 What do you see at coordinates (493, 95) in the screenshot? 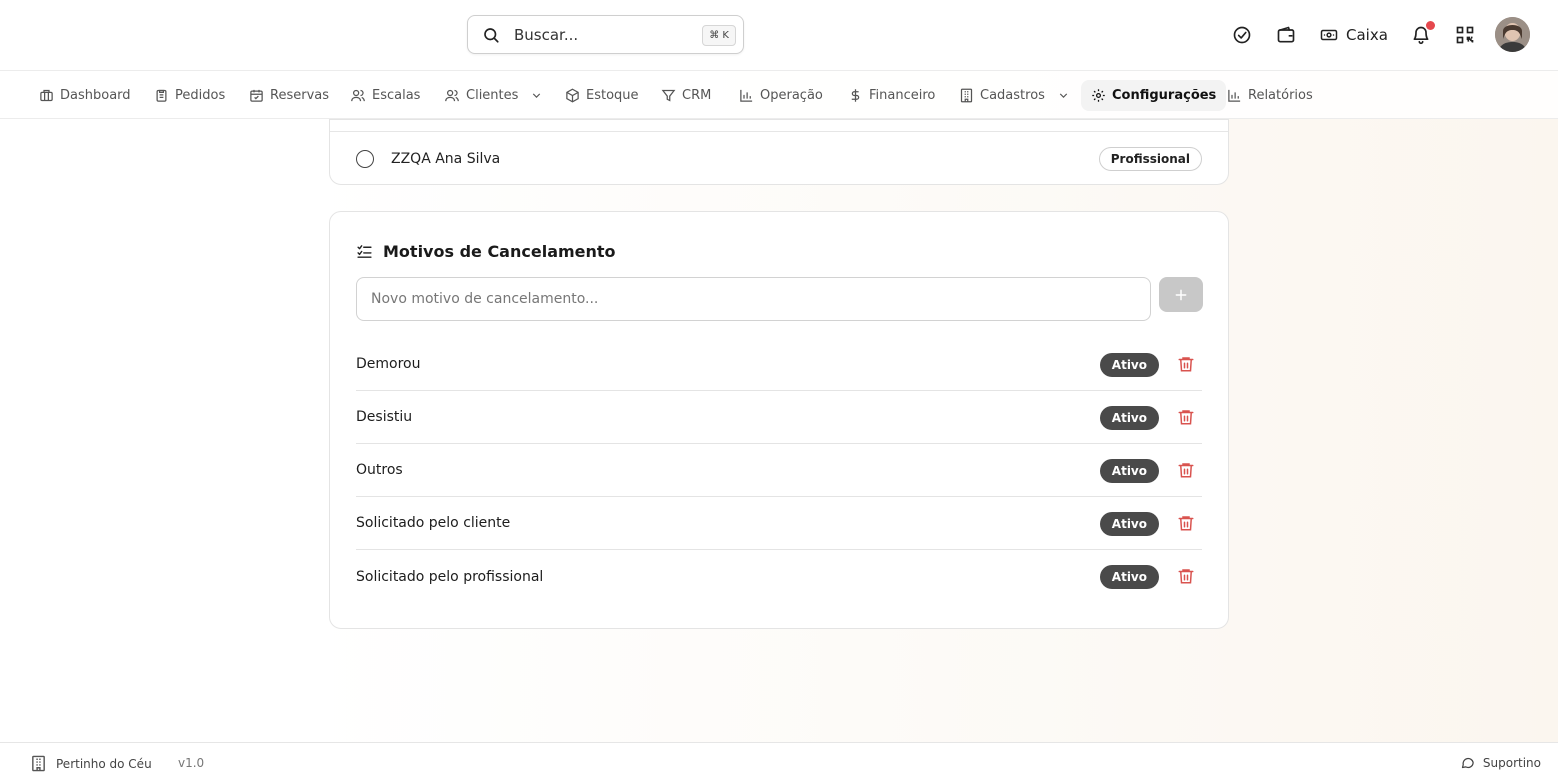
I see `nav-item-clientes: Clientes` at bounding box center [493, 95].